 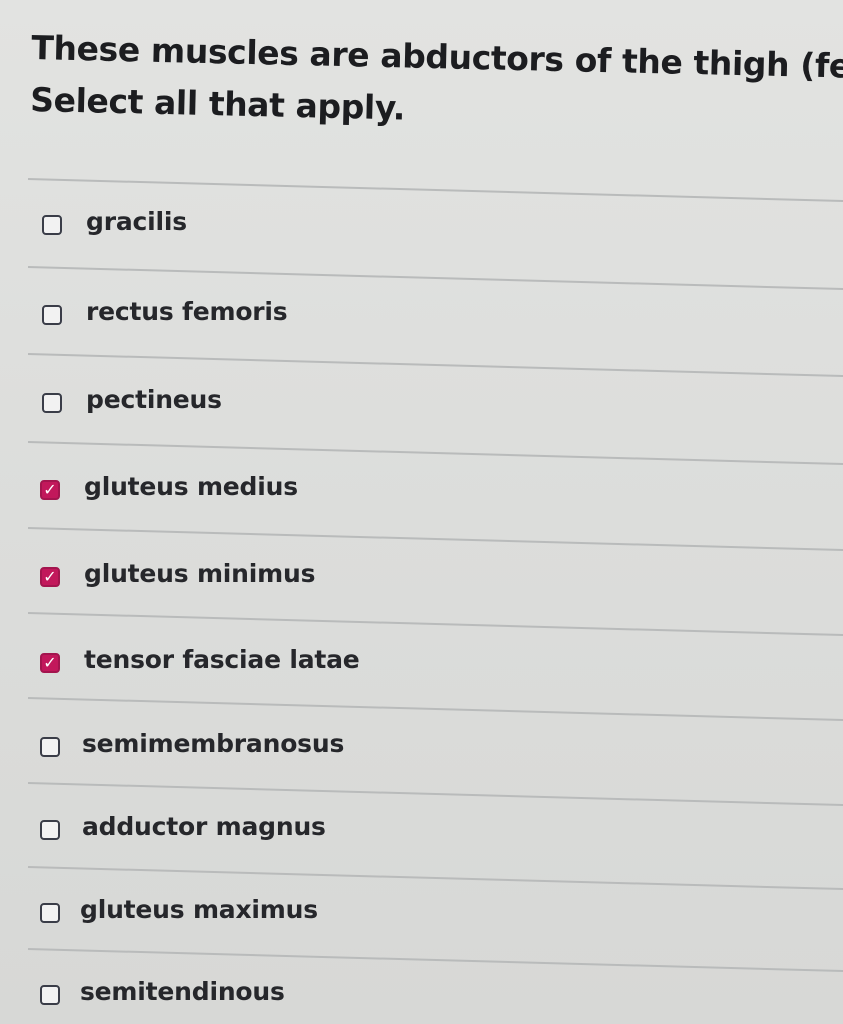 I want to click on answer-option-label: gluteus maximus, so click(x=199, y=909).